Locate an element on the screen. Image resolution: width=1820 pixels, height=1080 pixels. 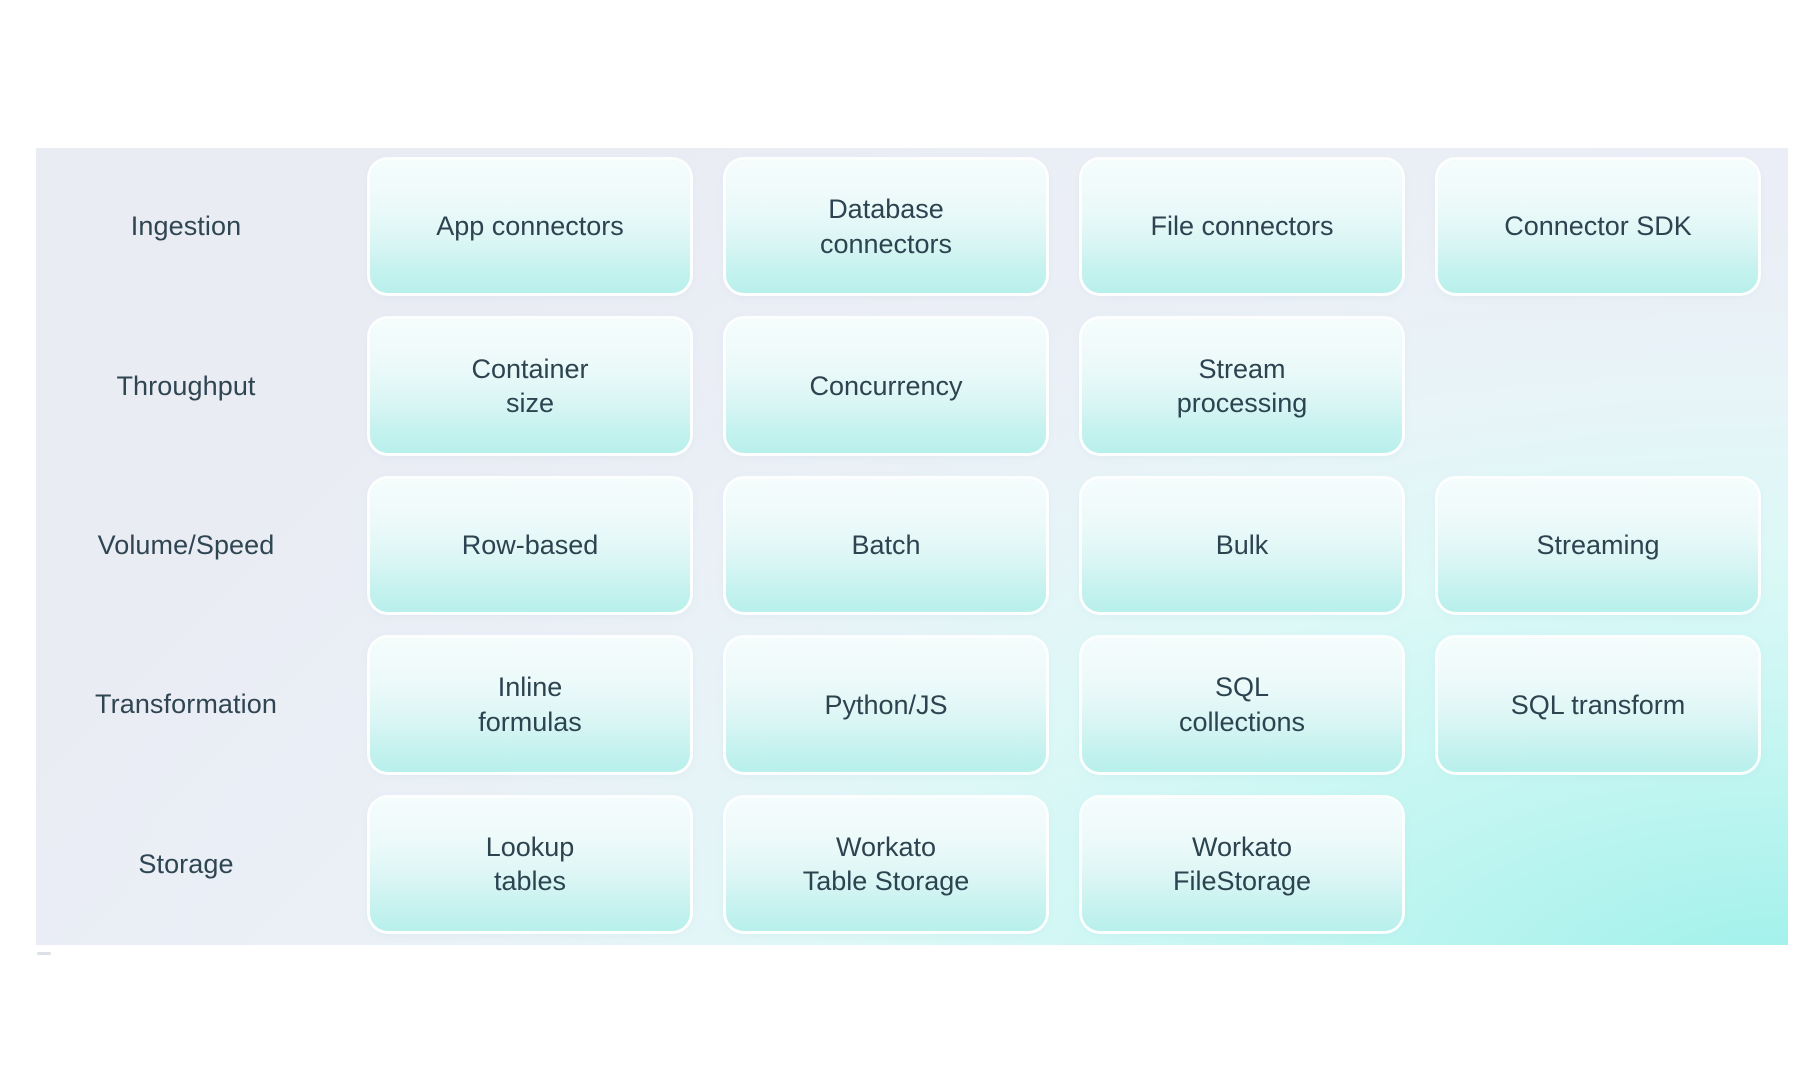
card-label: Database connectors is located at coordinates (886, 226).